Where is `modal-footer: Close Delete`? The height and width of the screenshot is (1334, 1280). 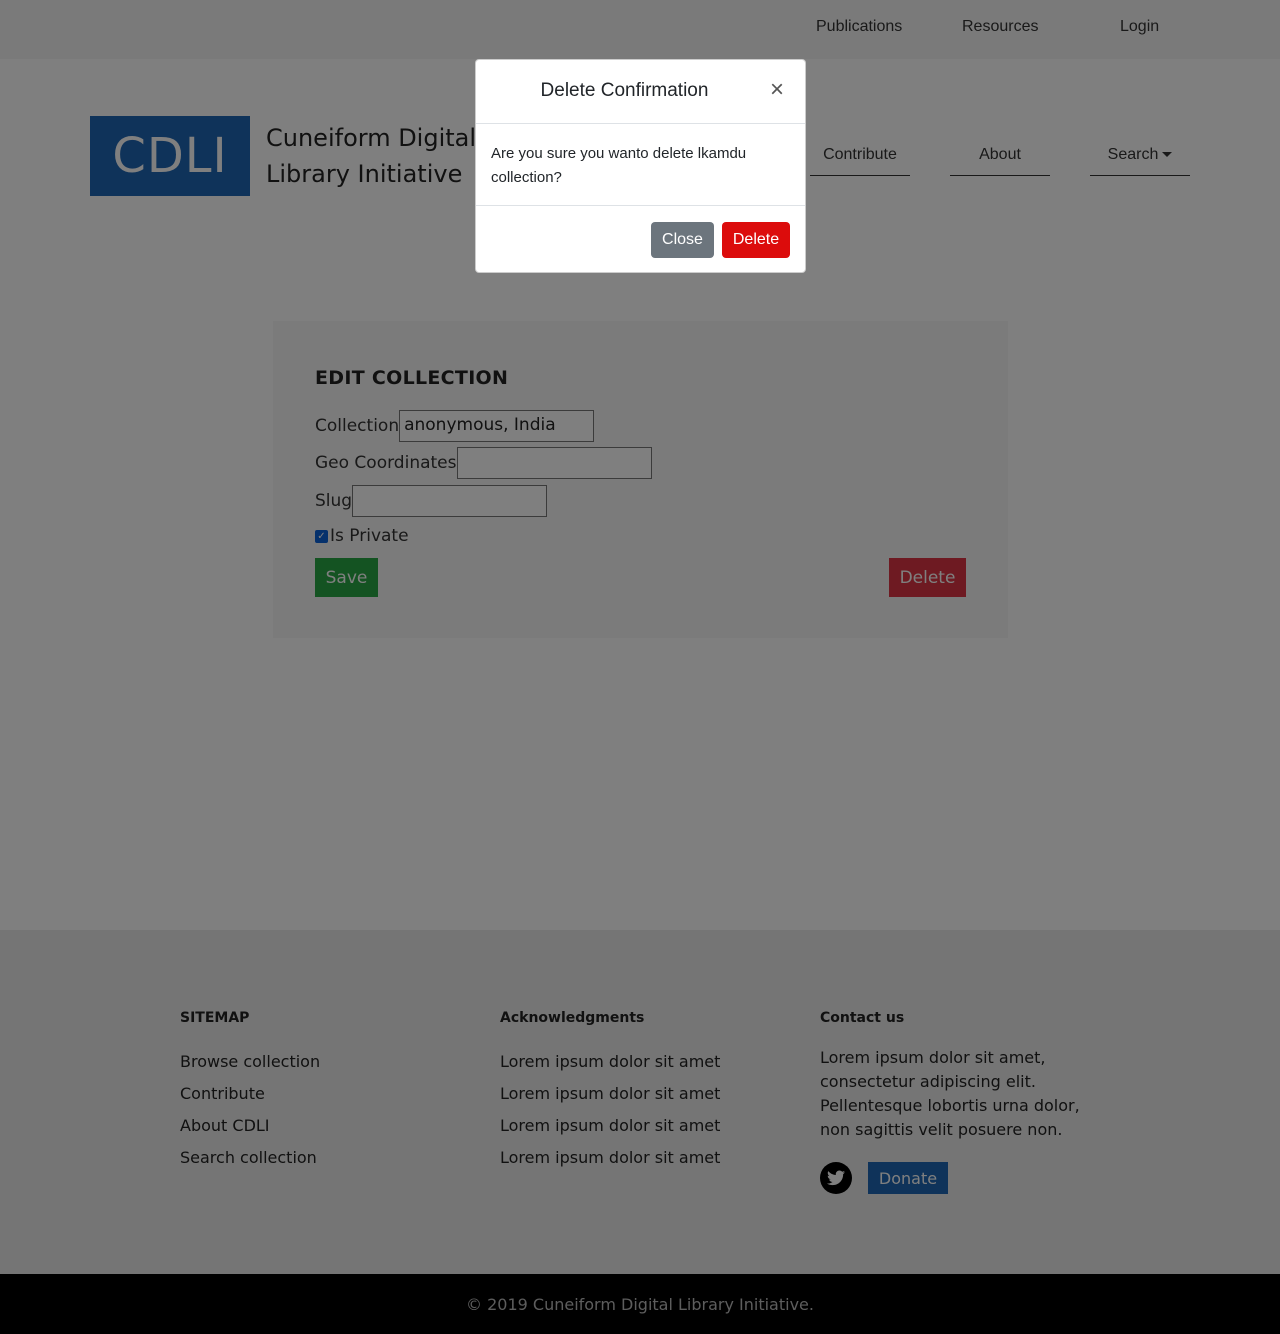
modal-footer: Close Delete is located at coordinates (640, 239).